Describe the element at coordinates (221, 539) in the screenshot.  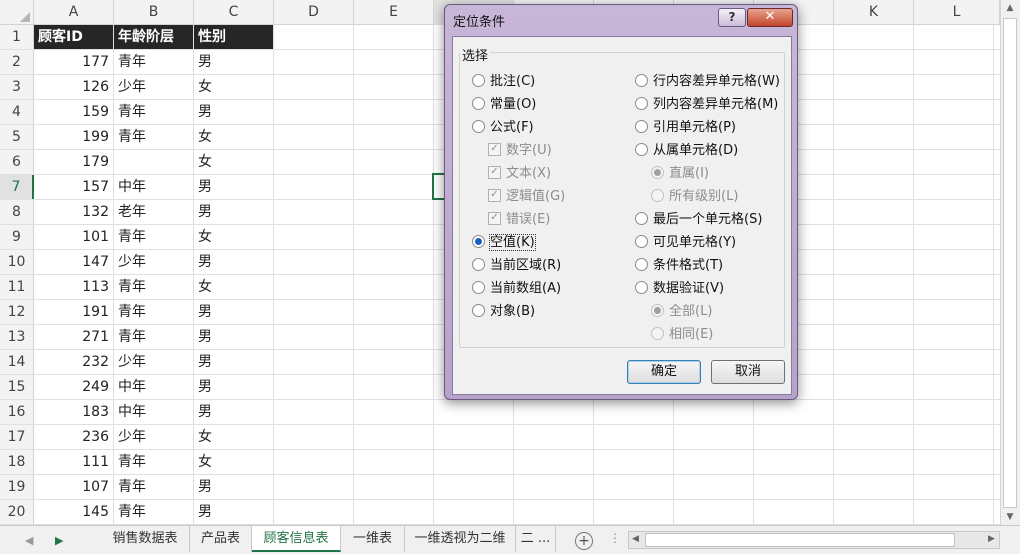
I see `sheet-tab: 产品表` at that location.